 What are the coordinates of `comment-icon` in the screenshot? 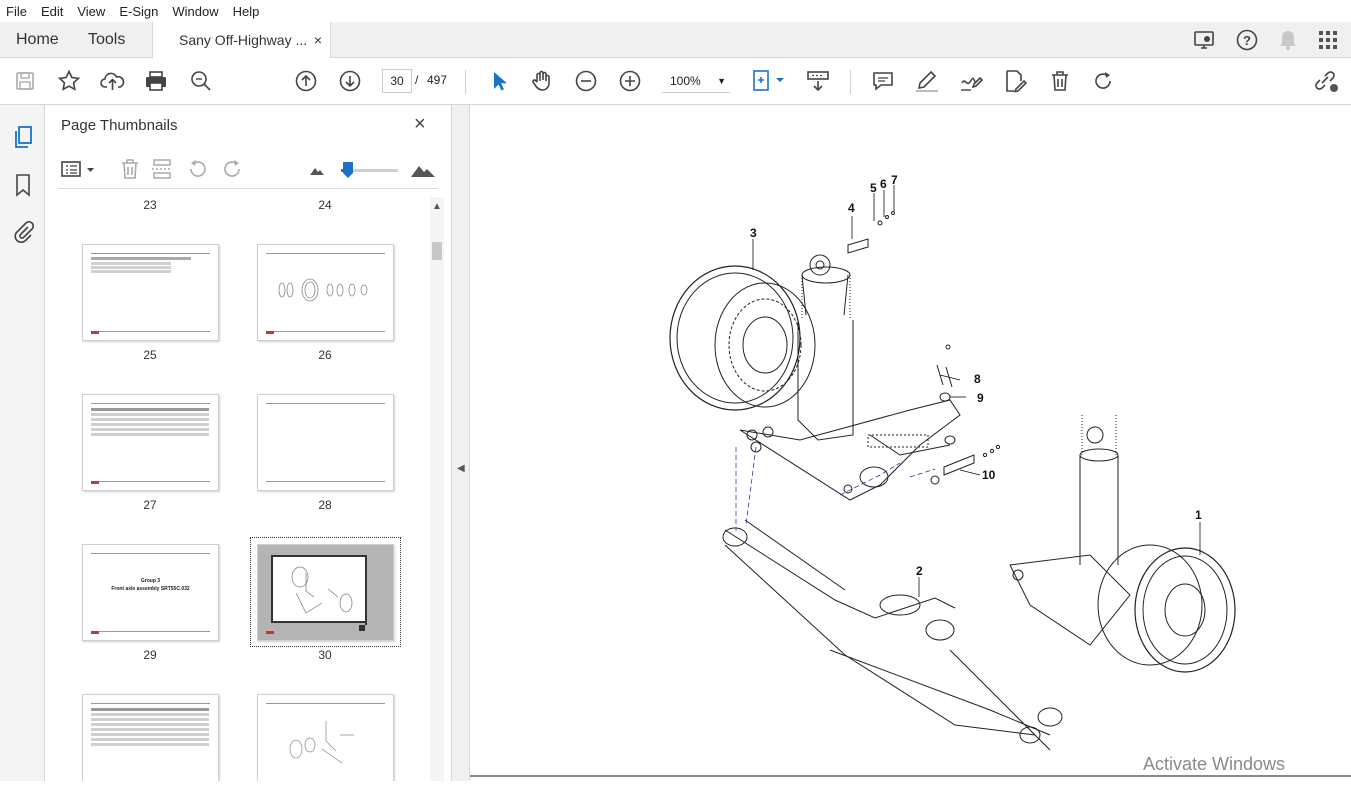 It's located at (883, 81).